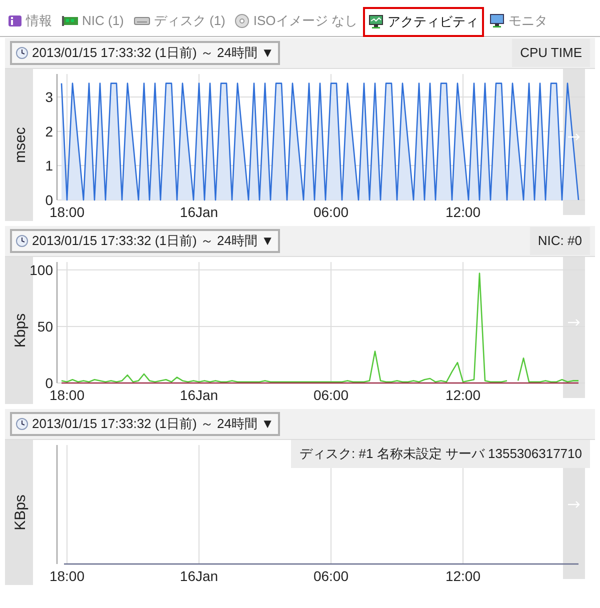 The height and width of the screenshot is (608, 600). What do you see at coordinates (242, 21) in the screenshot?
I see `cd-icon` at bounding box center [242, 21].